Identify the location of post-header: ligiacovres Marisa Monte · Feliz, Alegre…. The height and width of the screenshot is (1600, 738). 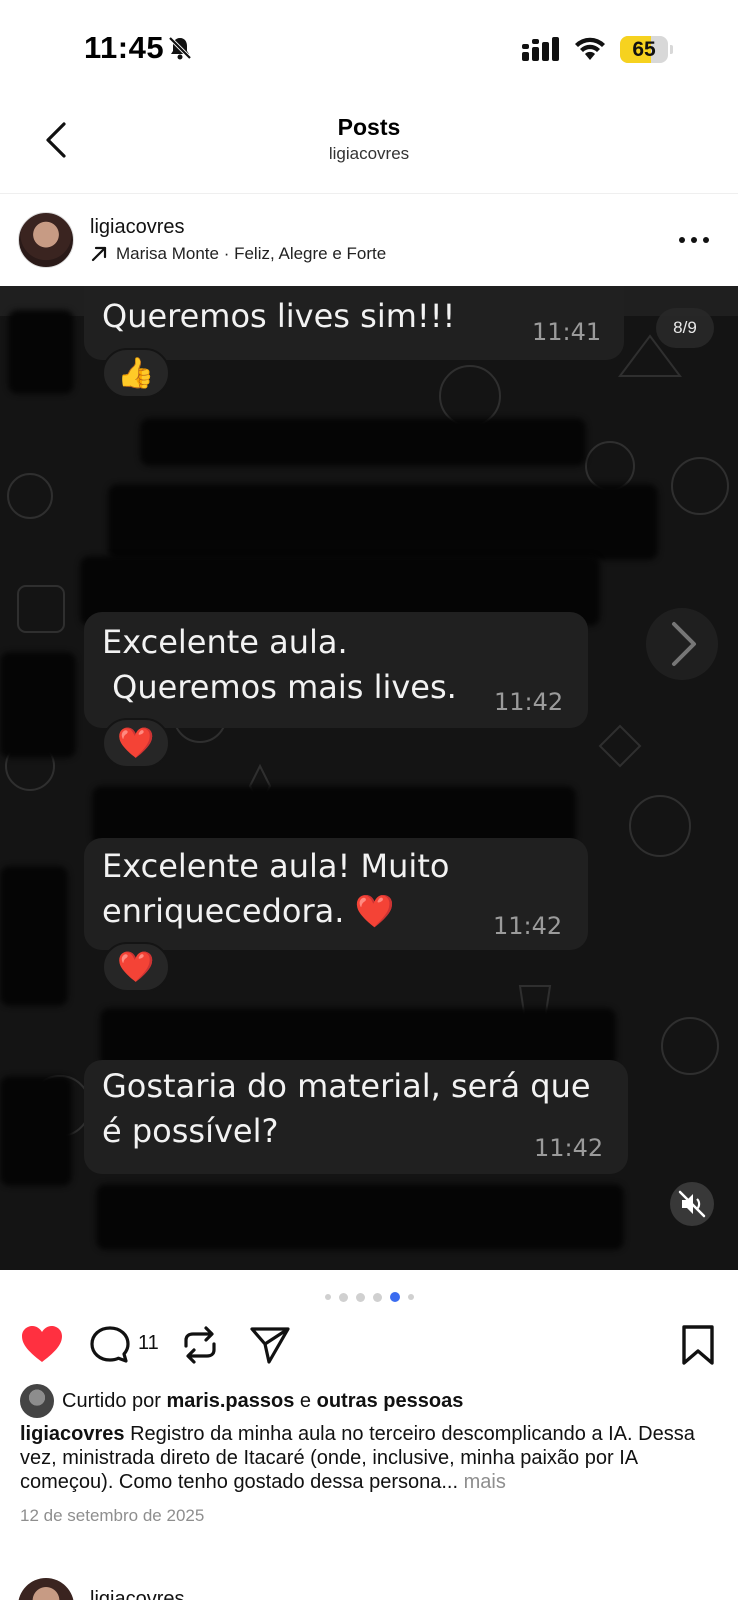
(369, 240).